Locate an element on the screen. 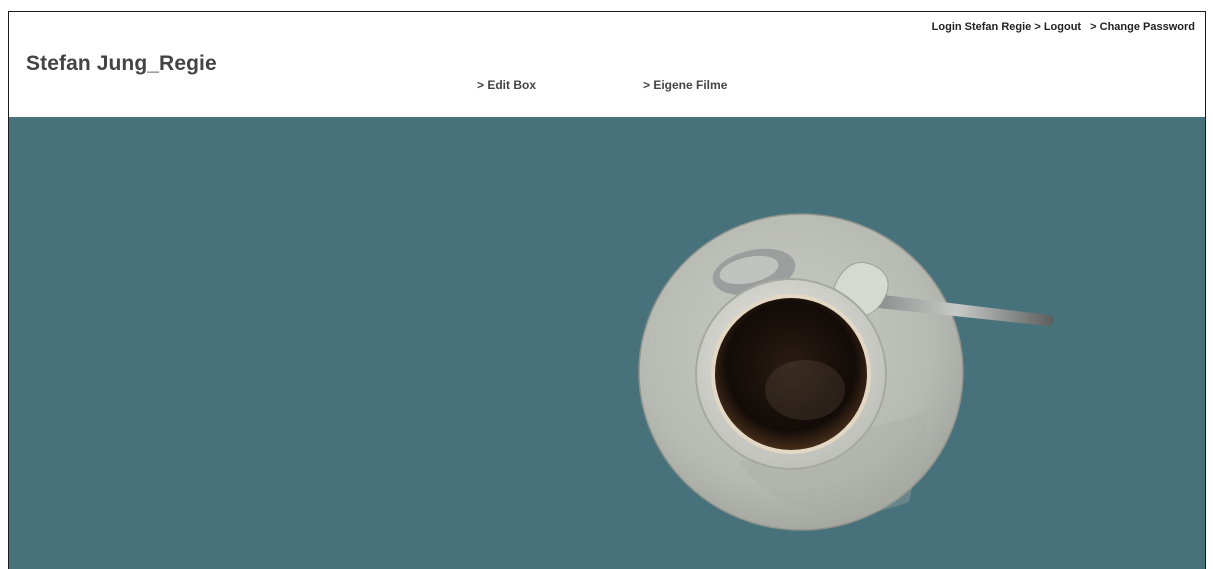  login-status: Login Stefan Regie is located at coordinates (981, 27).